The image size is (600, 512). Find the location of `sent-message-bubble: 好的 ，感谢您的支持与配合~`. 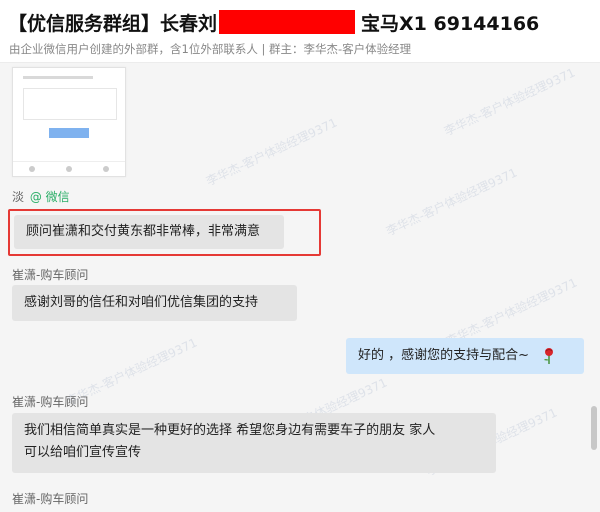

sent-message-bubble: 好的 ，感谢您的支持与配合~ is located at coordinates (465, 356).